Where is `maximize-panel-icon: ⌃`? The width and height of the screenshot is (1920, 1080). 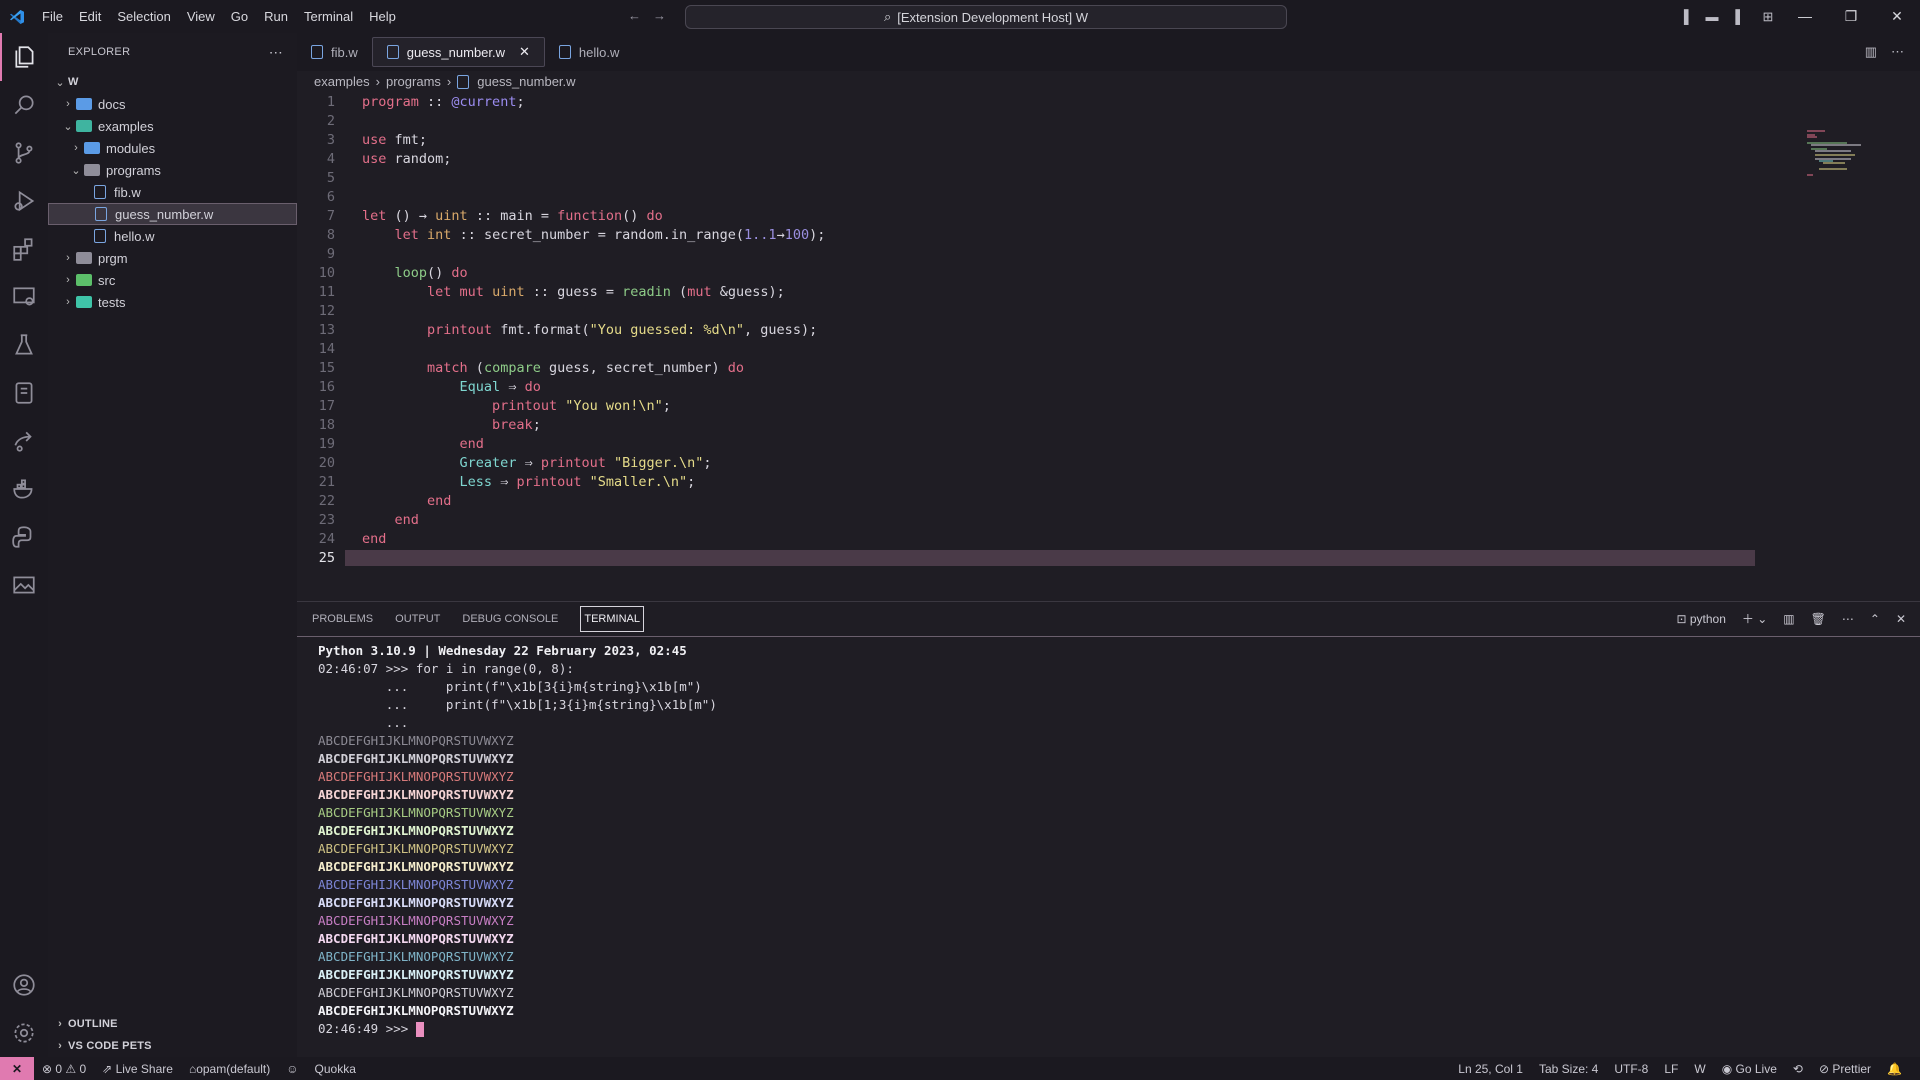
maximize-panel-icon: ⌃ is located at coordinates (1875, 619).